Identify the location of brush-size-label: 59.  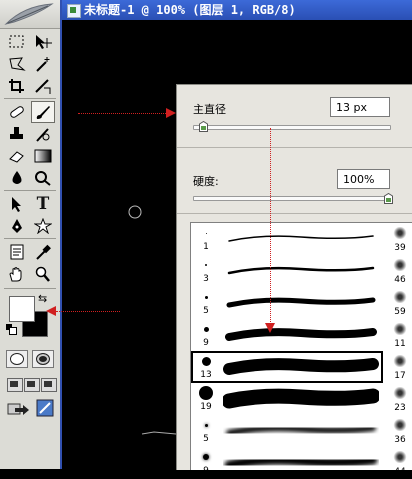
(400, 312).